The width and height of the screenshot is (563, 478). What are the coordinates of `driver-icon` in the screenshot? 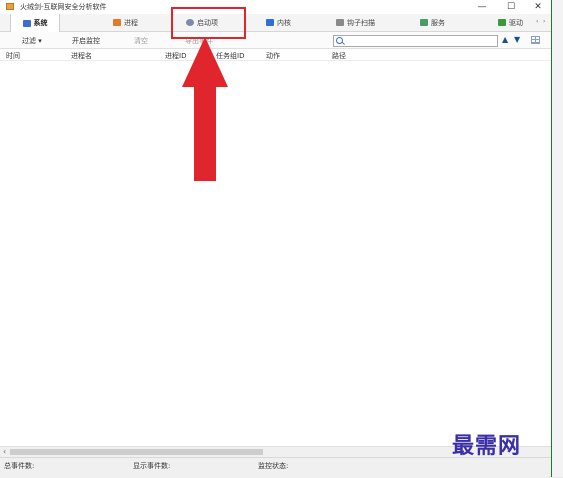 It's located at (502, 22).